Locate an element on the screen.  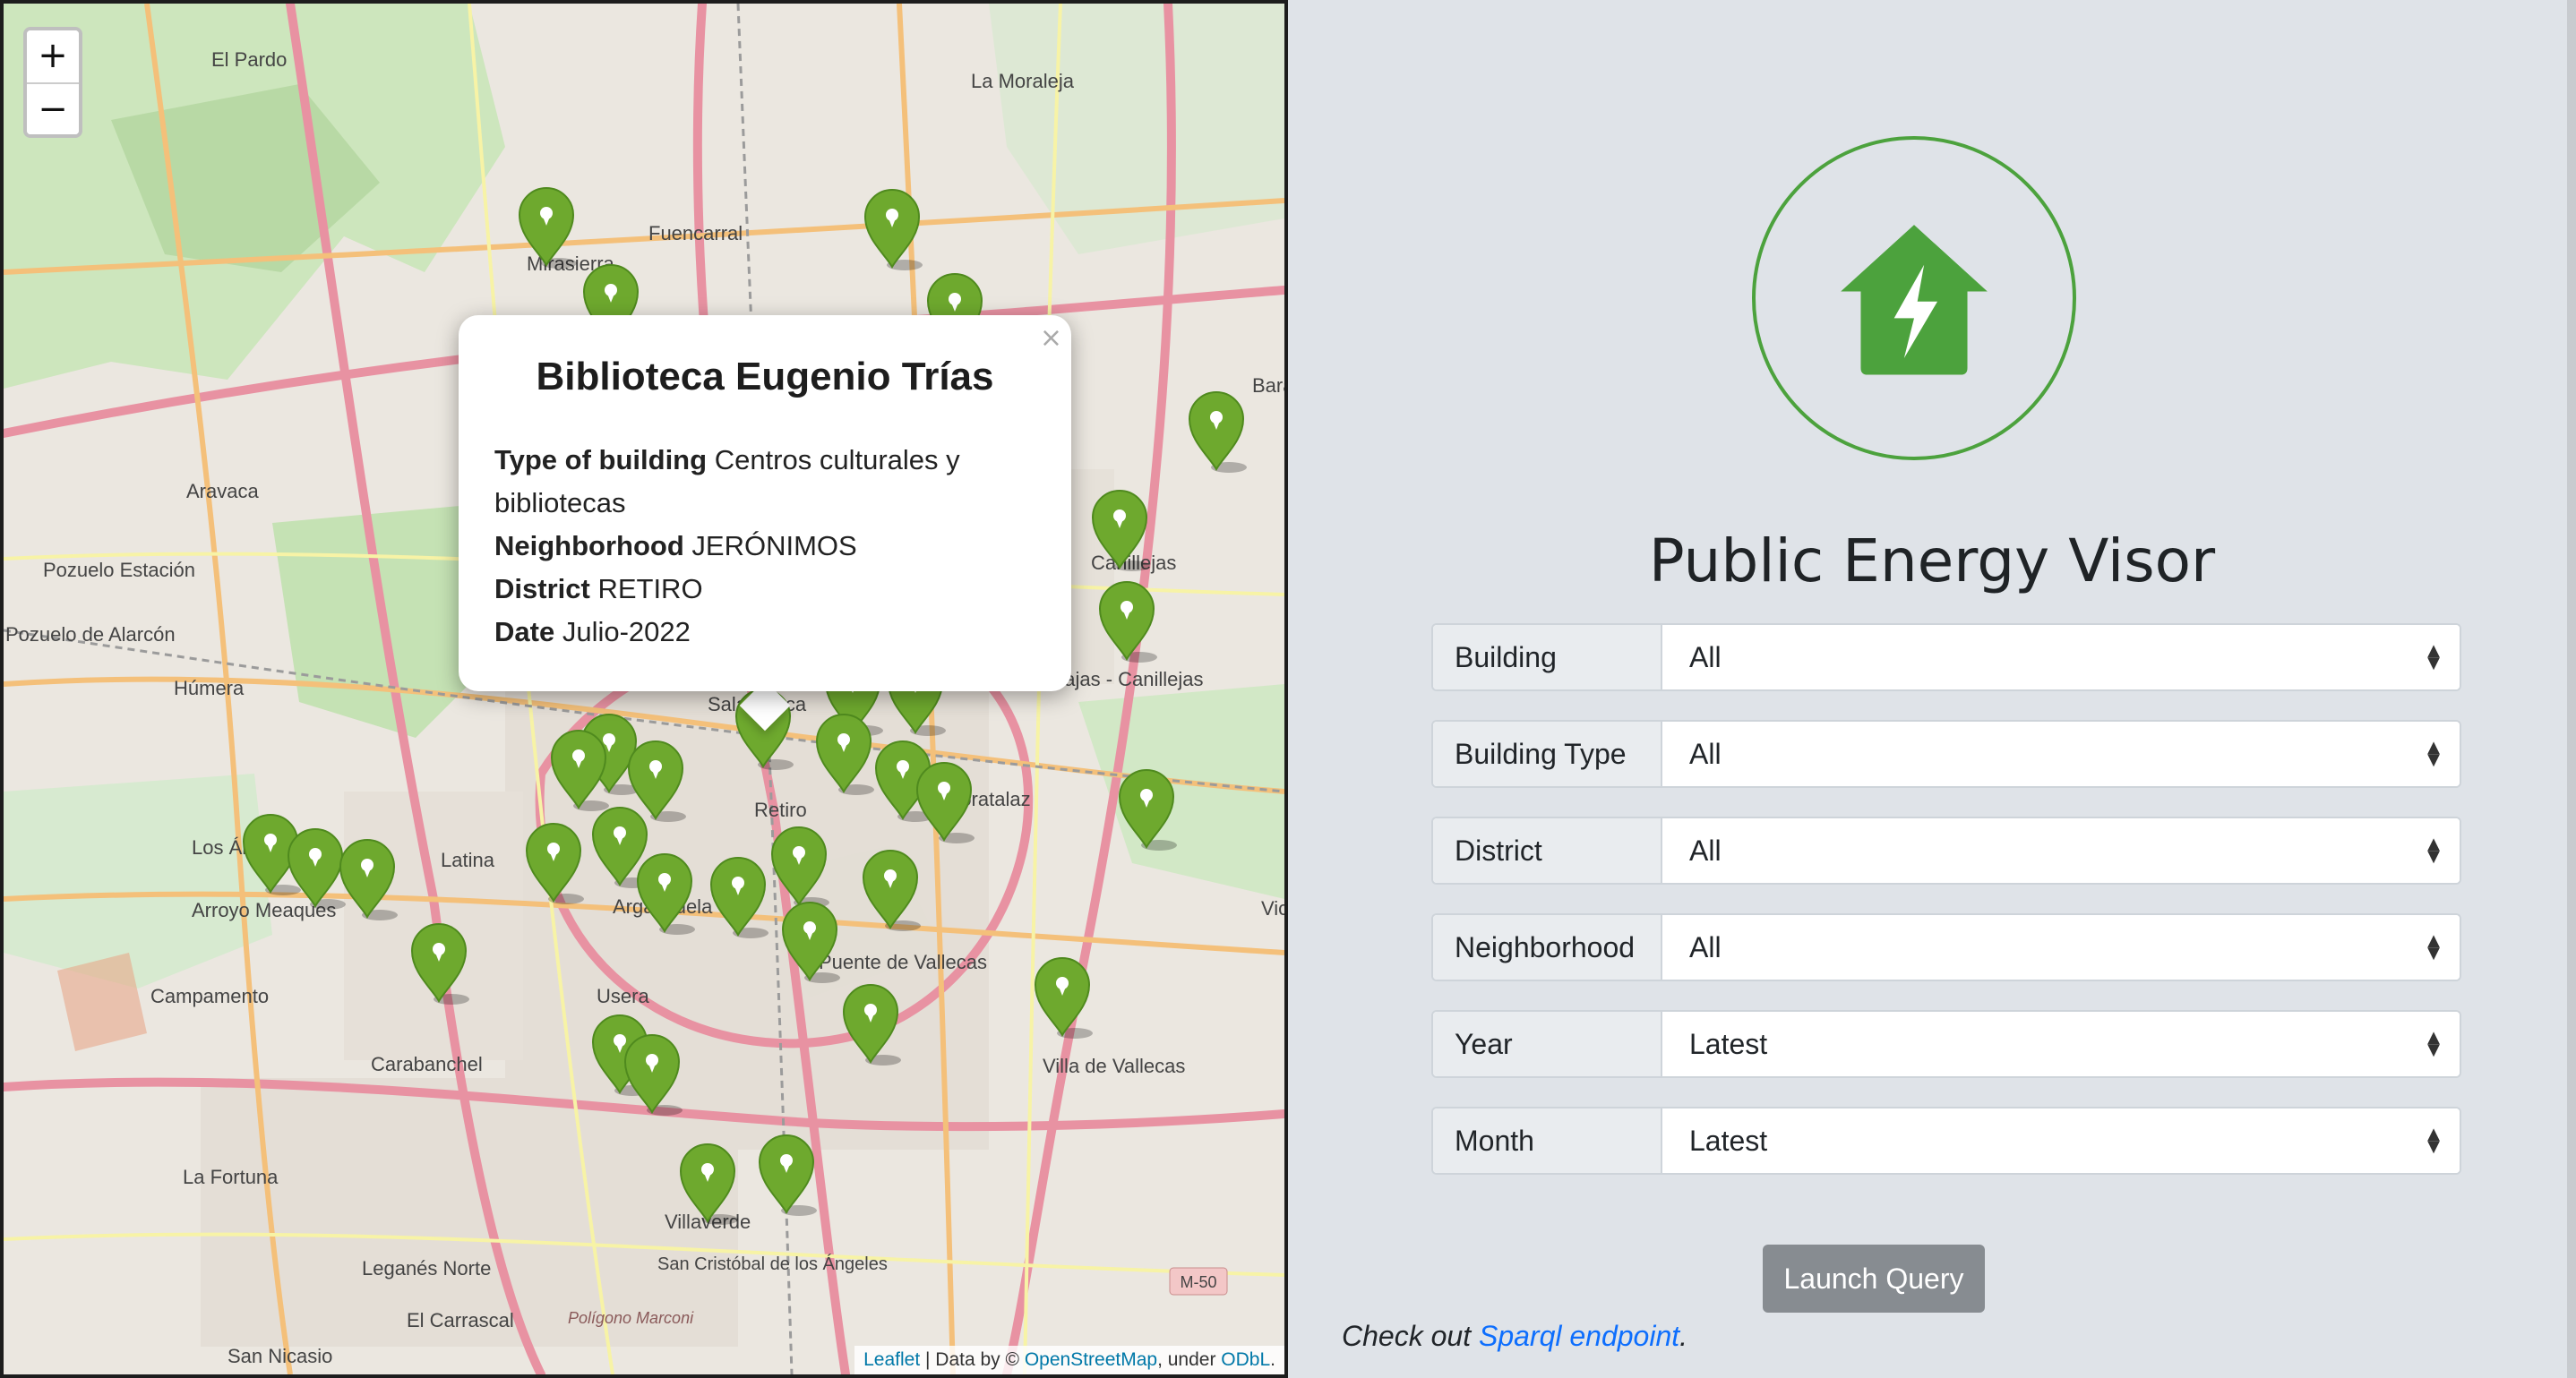
map-label: La Moraleja is located at coordinates (1023, 81).